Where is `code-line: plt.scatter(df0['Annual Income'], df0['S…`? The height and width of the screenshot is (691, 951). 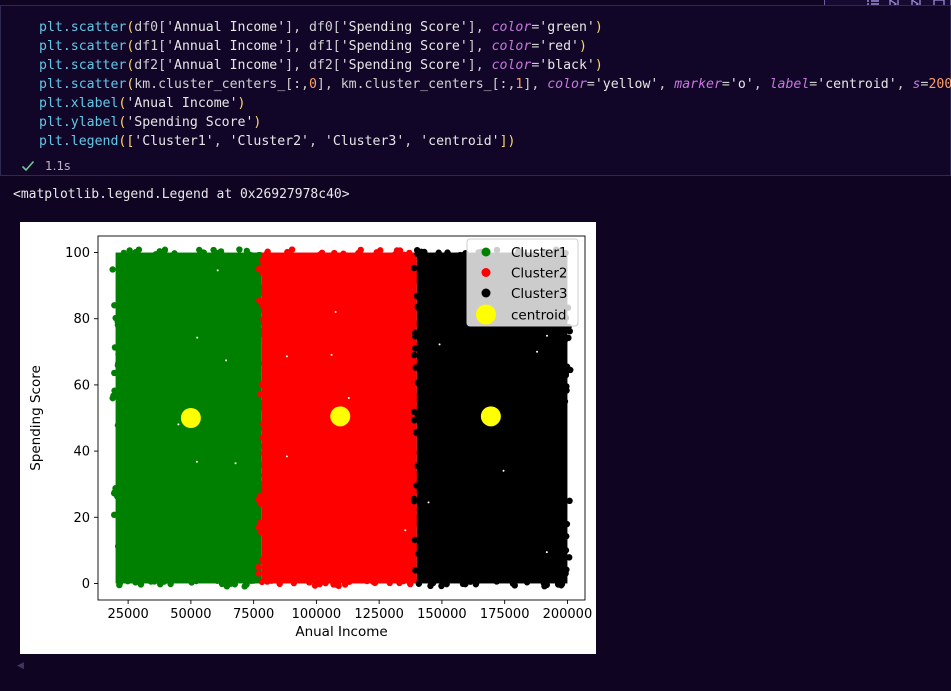
code-line: plt.scatter(df0['Annual Income'], df0['S… is located at coordinates (495, 27).